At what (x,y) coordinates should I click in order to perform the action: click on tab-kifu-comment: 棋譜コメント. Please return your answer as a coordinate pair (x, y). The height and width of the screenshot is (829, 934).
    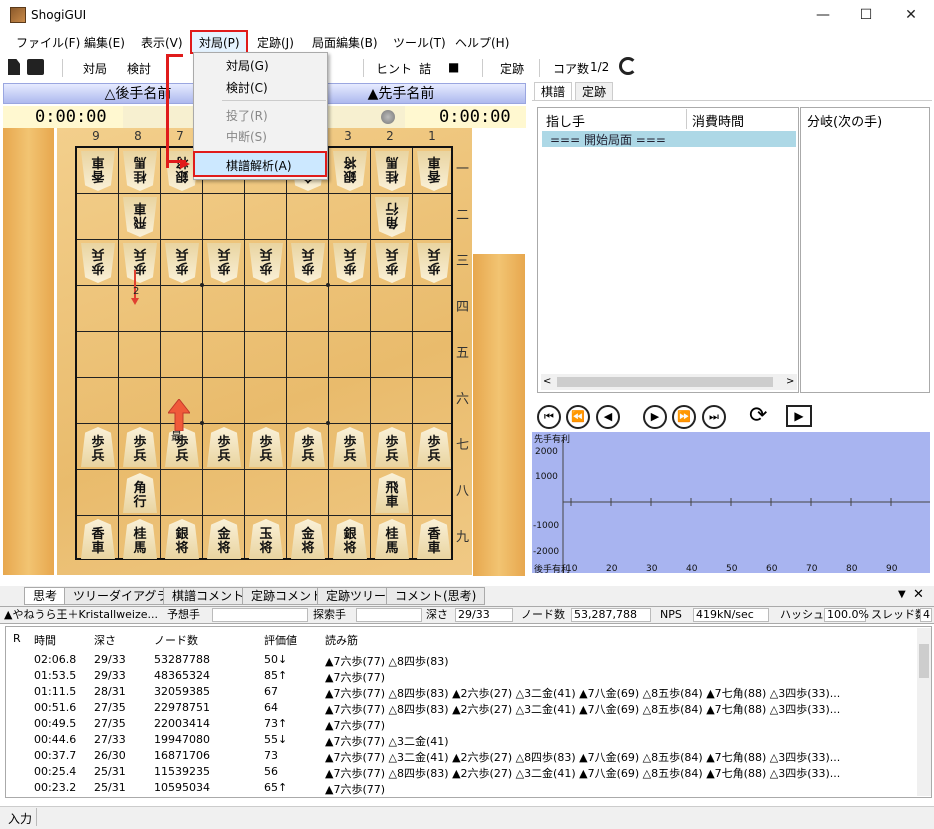
    Looking at the image, I should click on (208, 596).